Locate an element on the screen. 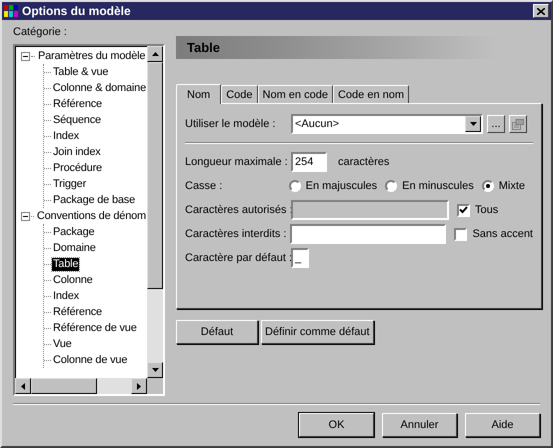 This screenshot has width=553, height=448. tree-item: Conventions de dénom is located at coordinates (91, 216).